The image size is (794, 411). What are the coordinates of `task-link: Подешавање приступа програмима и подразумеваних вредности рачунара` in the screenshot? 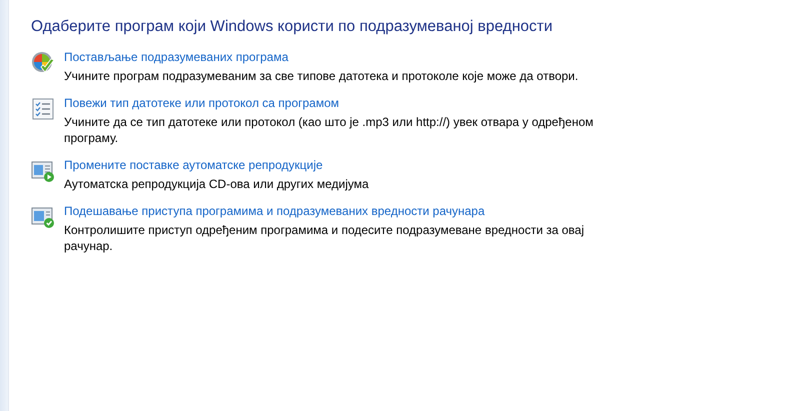 It's located at (274, 211).